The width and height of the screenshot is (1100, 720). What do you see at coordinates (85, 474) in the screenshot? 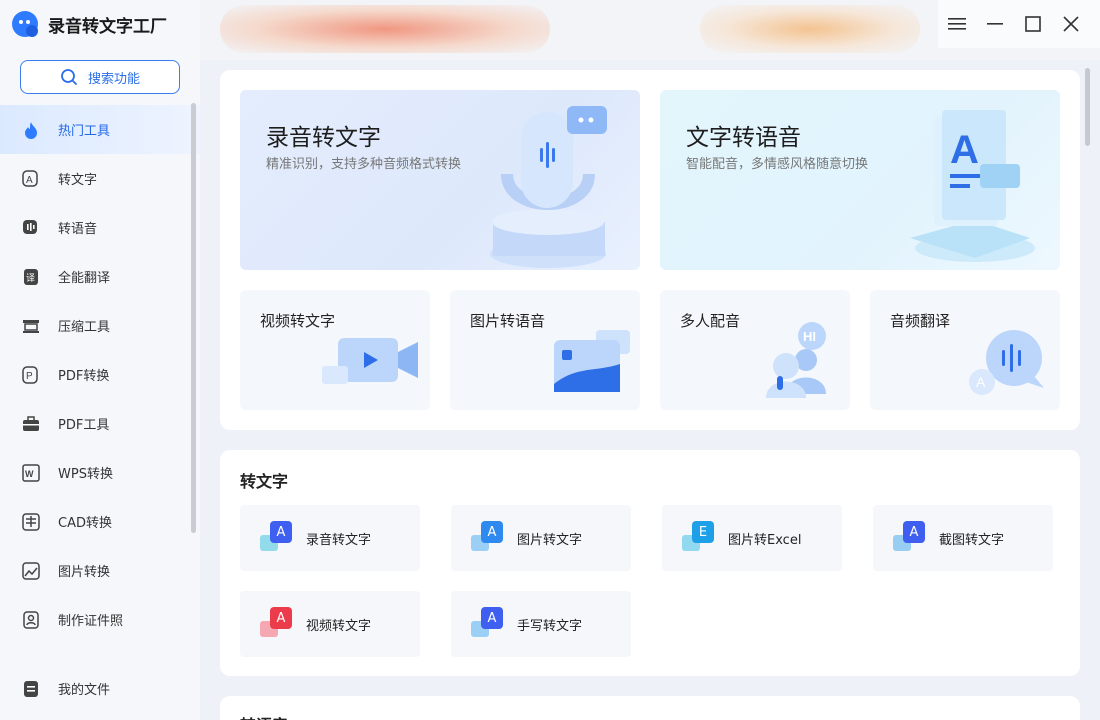
I see `sidebar-item-label: WPS转换` at bounding box center [85, 474].